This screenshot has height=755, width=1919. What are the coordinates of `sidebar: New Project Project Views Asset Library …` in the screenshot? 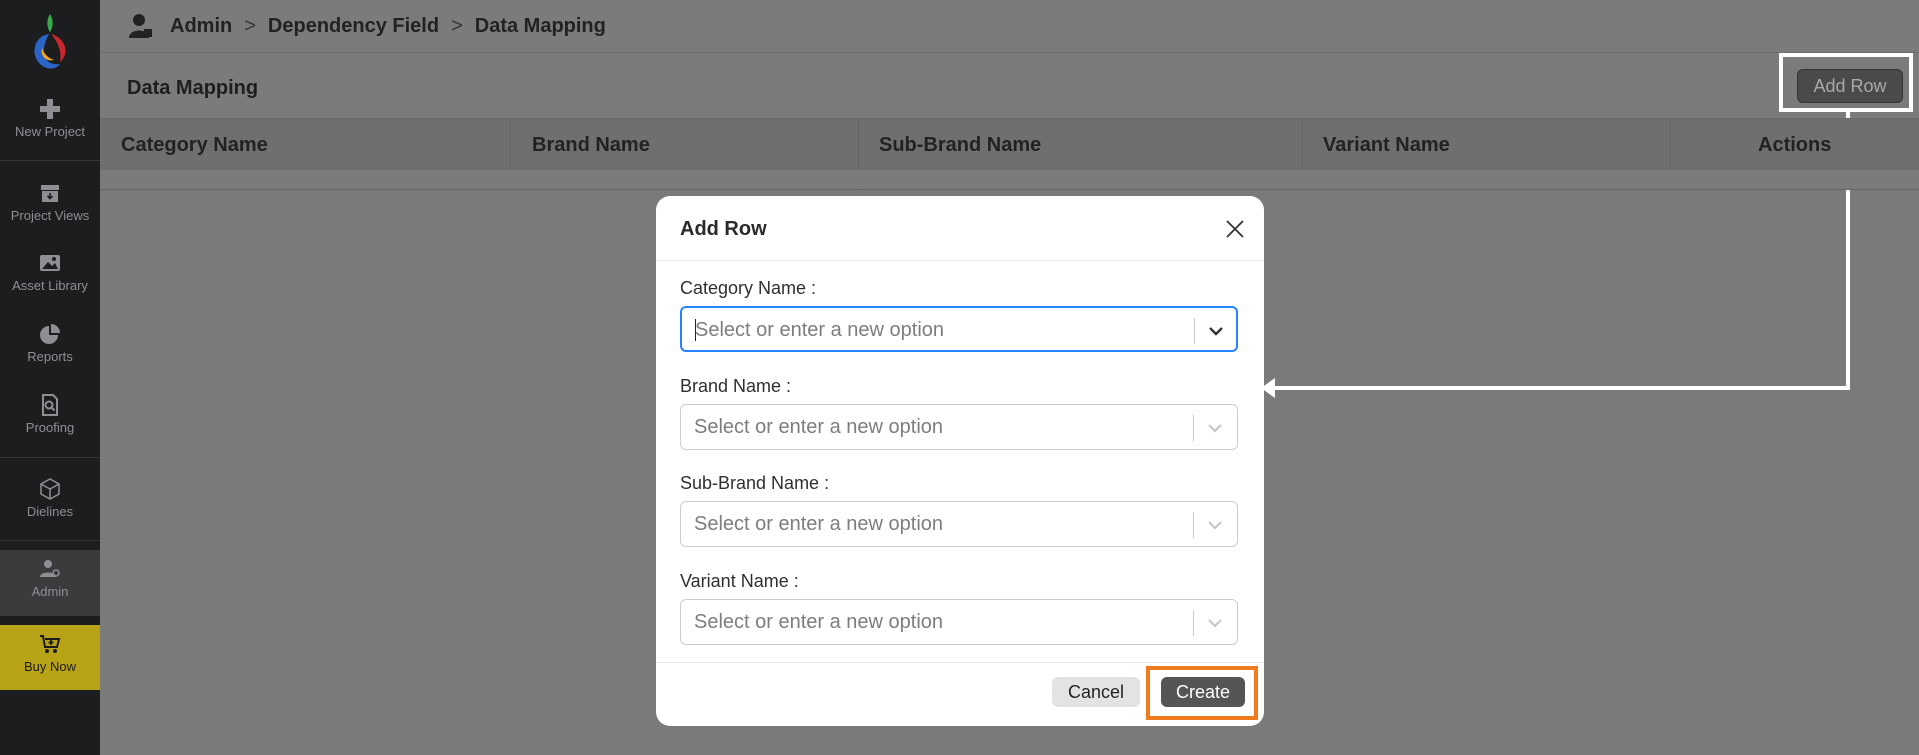 It's located at (50, 377).